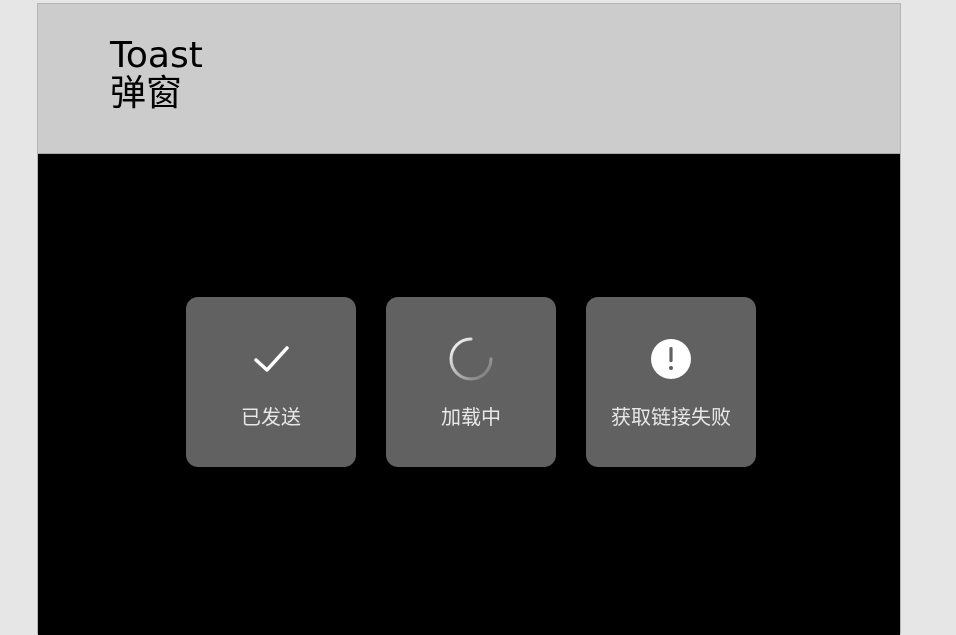 This screenshot has height=635, width=956. What do you see at coordinates (271, 382) in the screenshot?
I see `toast-sent: 已发送` at bounding box center [271, 382].